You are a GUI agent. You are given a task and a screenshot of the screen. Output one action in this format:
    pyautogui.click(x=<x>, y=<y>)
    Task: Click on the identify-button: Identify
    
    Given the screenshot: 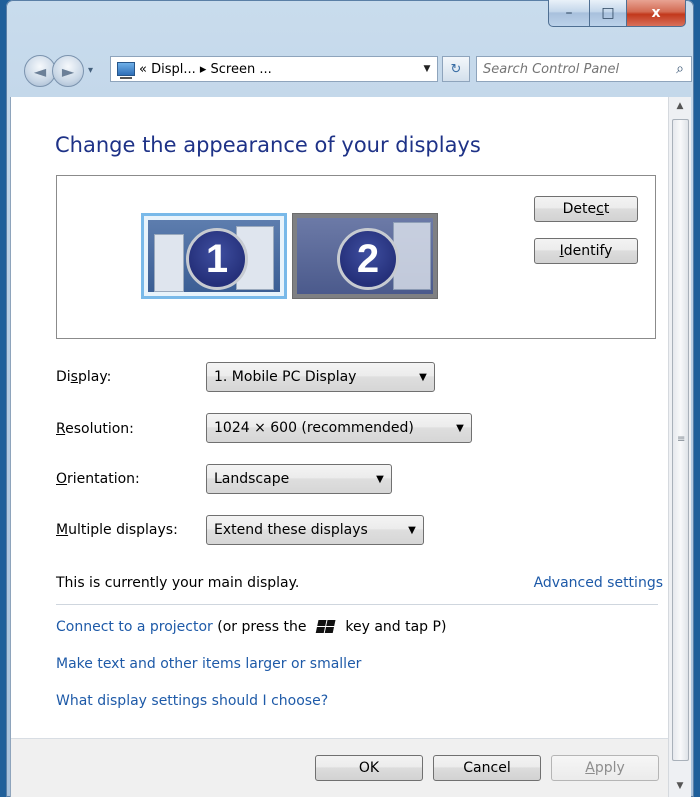 What is the action you would take?
    pyautogui.click(x=586, y=251)
    